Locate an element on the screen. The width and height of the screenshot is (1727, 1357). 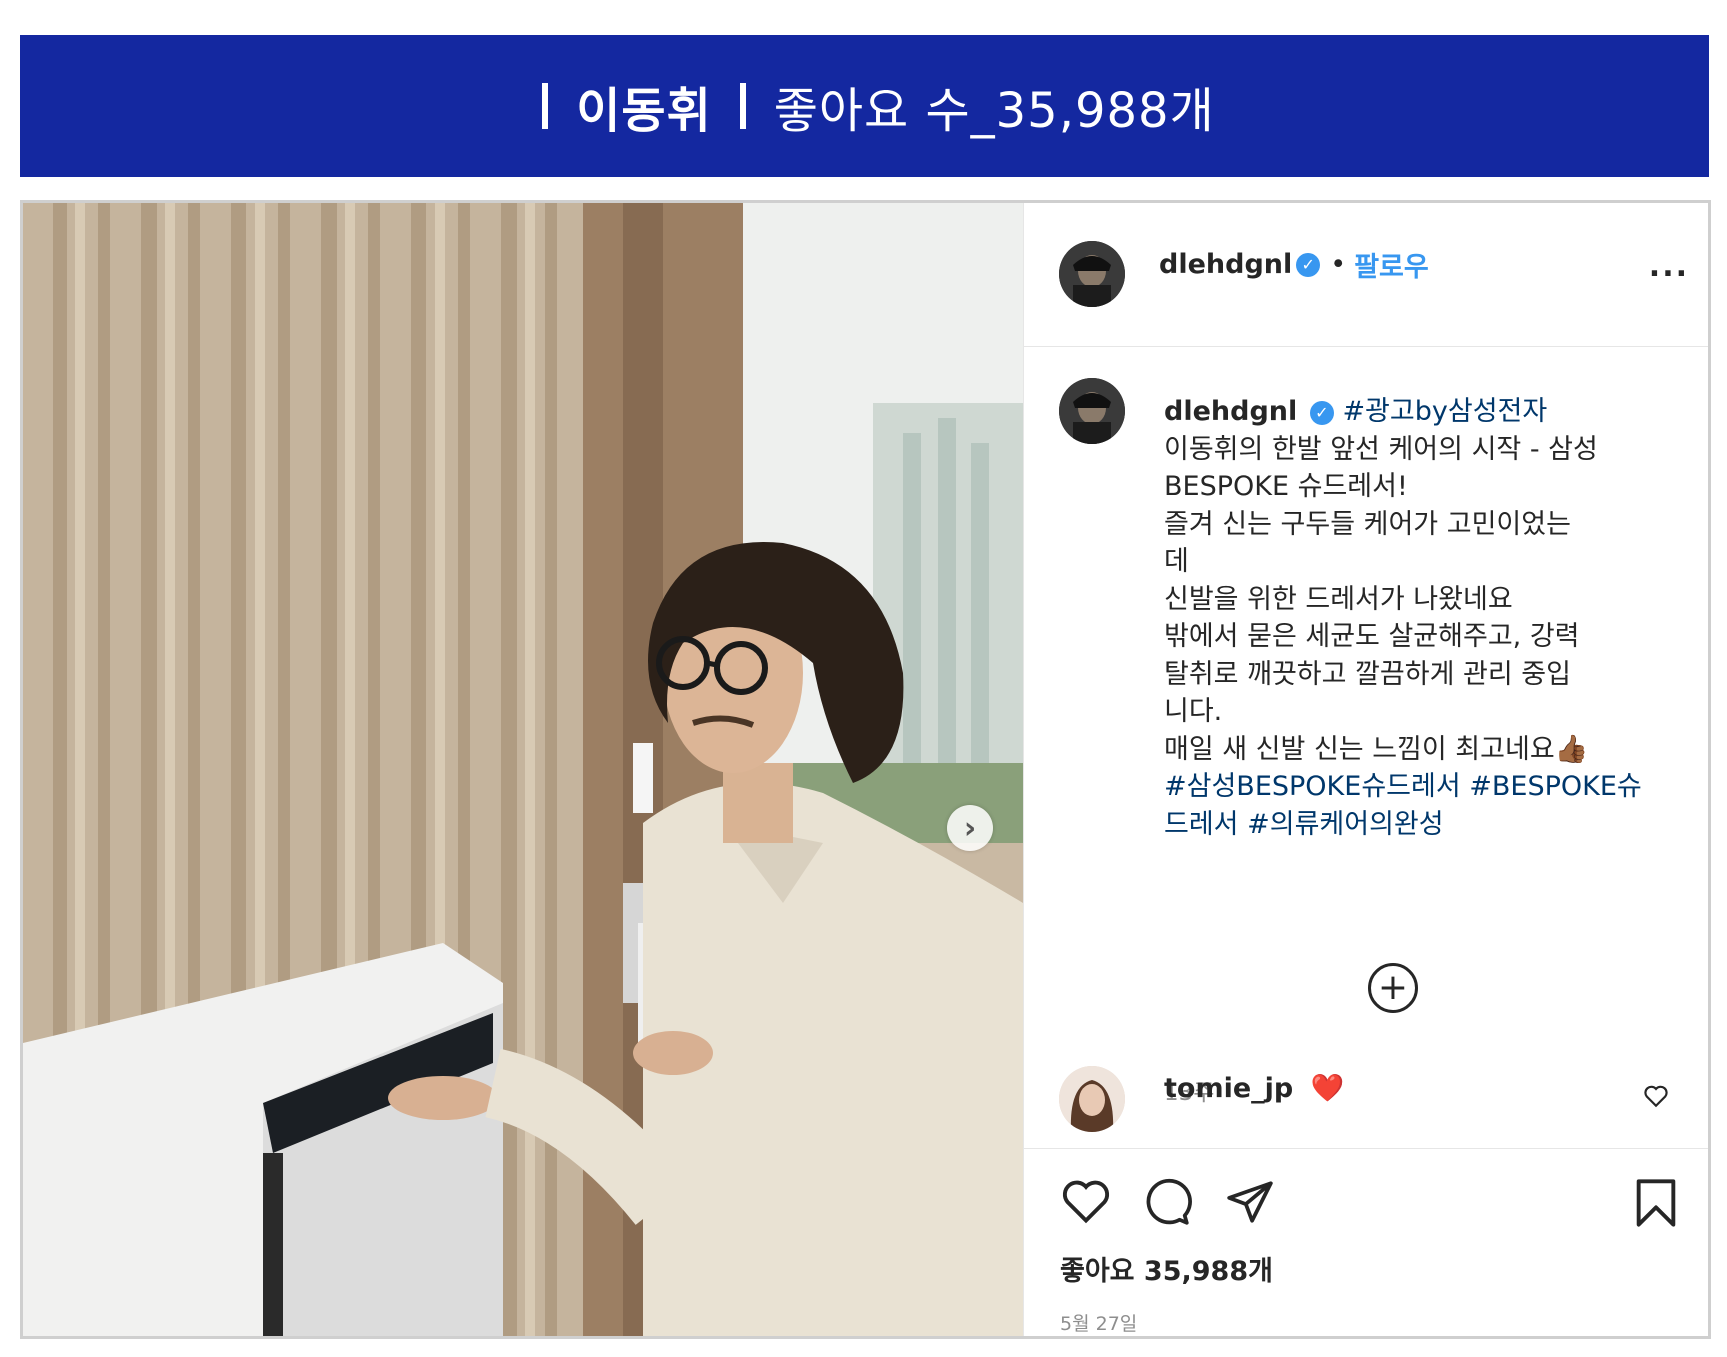
comment-row: tomie_jp ❤️ is located at coordinates (1366, 1103).